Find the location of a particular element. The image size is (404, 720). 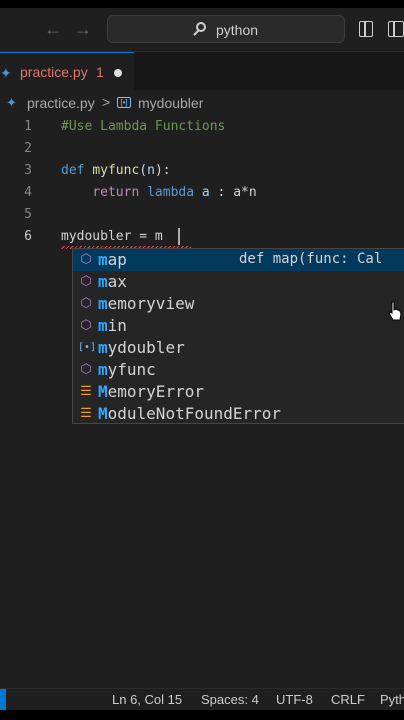

line-number: 1 is located at coordinates (28, 126).